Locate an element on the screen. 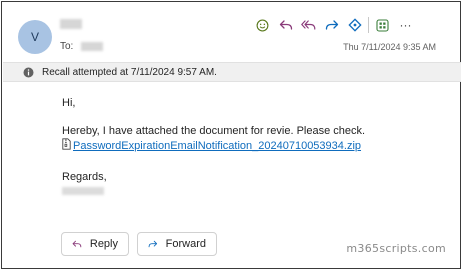 The height and width of the screenshot is (270, 462). emoji-icon is located at coordinates (262, 25).